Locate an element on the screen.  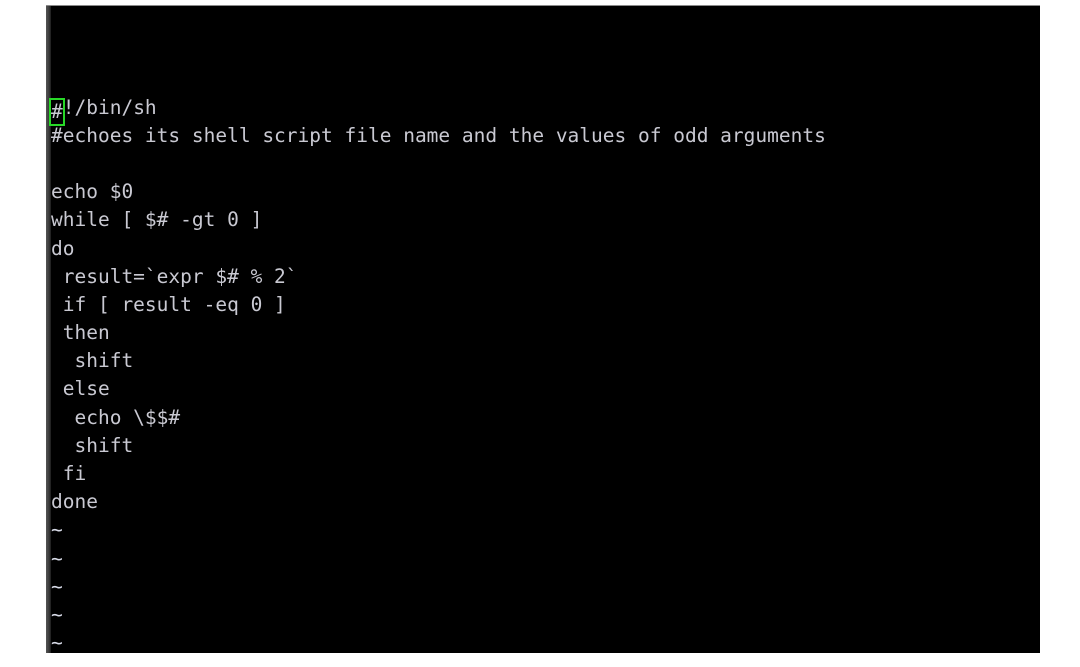
code-line-text: fi is located at coordinates (69, 474).